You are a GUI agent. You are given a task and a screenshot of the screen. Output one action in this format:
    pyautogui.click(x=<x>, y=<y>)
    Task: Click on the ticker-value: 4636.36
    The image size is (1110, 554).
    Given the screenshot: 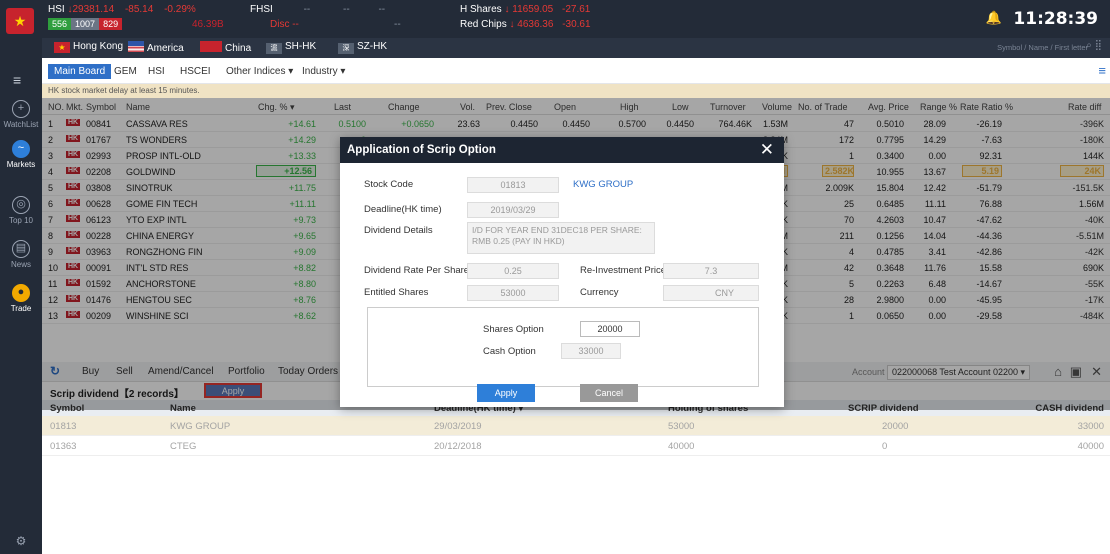 What is the action you would take?
    pyautogui.click(x=535, y=24)
    